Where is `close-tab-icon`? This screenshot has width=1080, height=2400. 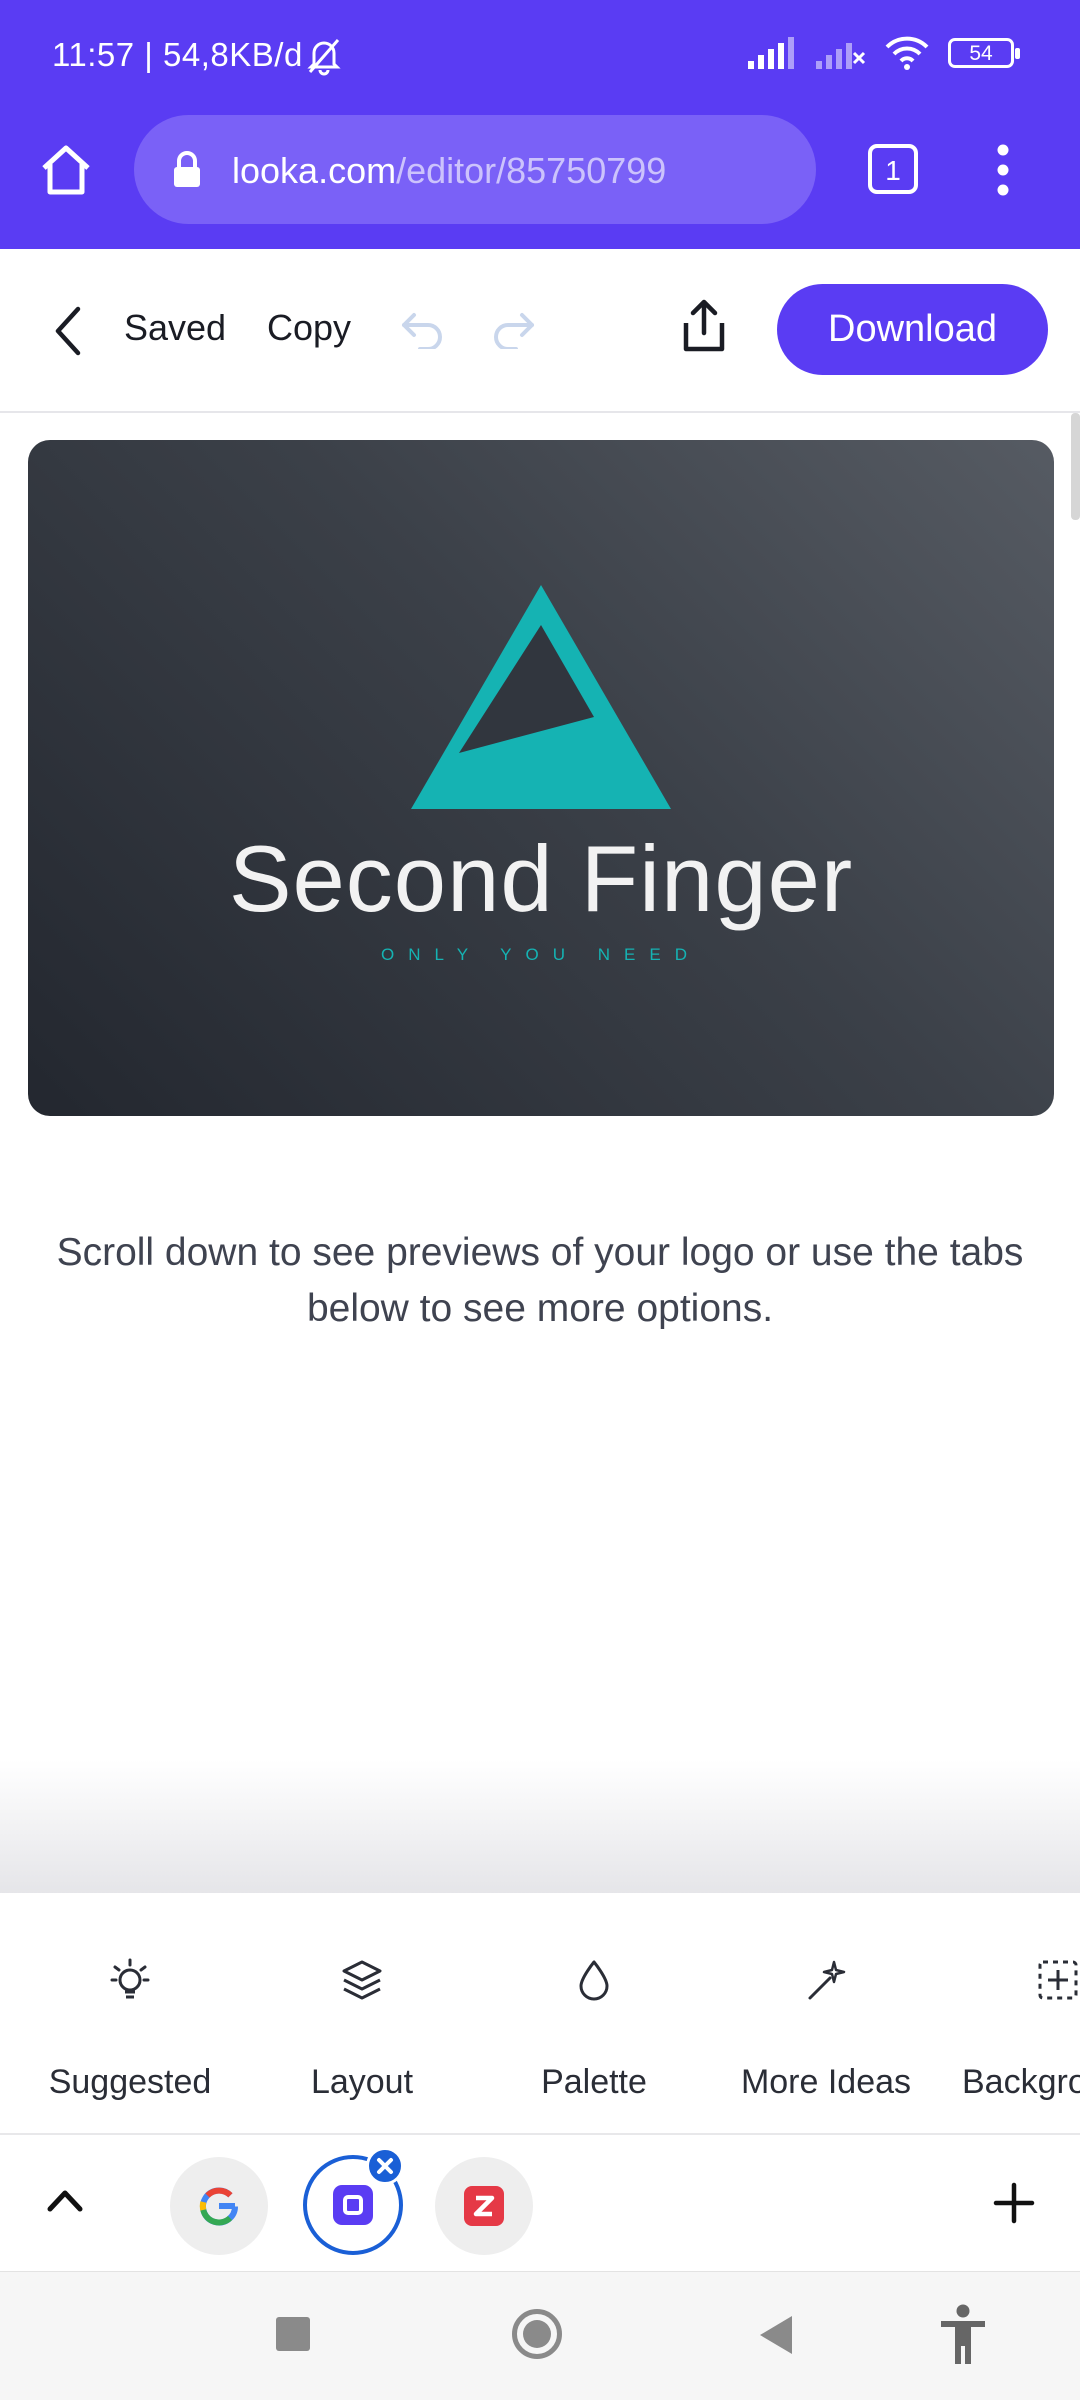
close-tab-icon is located at coordinates (385, 2166).